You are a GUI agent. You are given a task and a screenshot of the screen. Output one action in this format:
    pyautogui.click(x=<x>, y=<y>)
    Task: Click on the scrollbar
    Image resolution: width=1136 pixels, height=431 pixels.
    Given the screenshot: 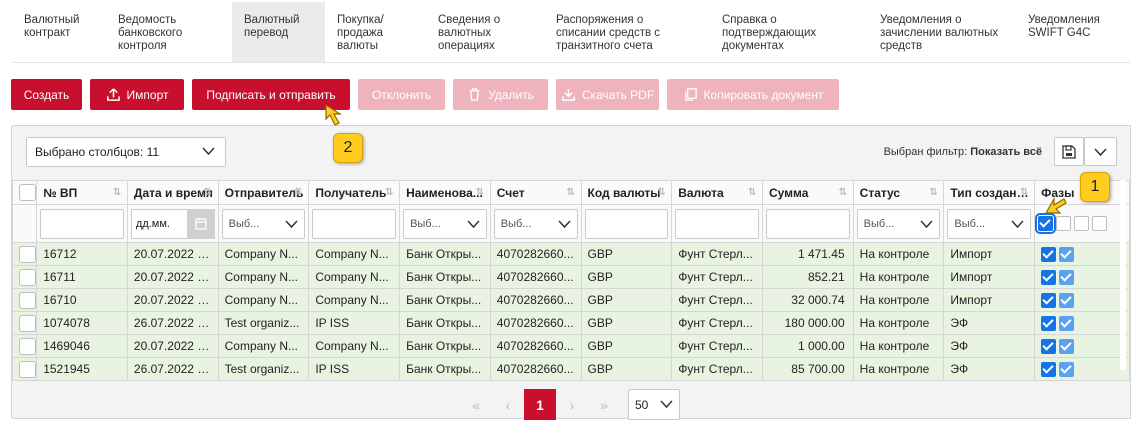 What is the action you would take?
    pyautogui.click(x=1123, y=275)
    